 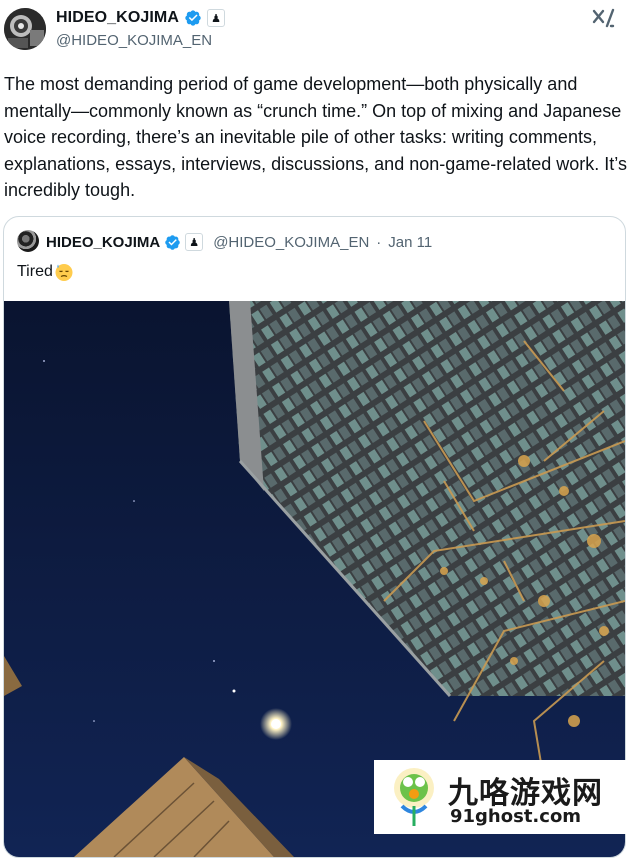 What do you see at coordinates (291, 242) in the screenshot?
I see `quoted-author-handle: @HIDEO_KOJIMA_EN` at bounding box center [291, 242].